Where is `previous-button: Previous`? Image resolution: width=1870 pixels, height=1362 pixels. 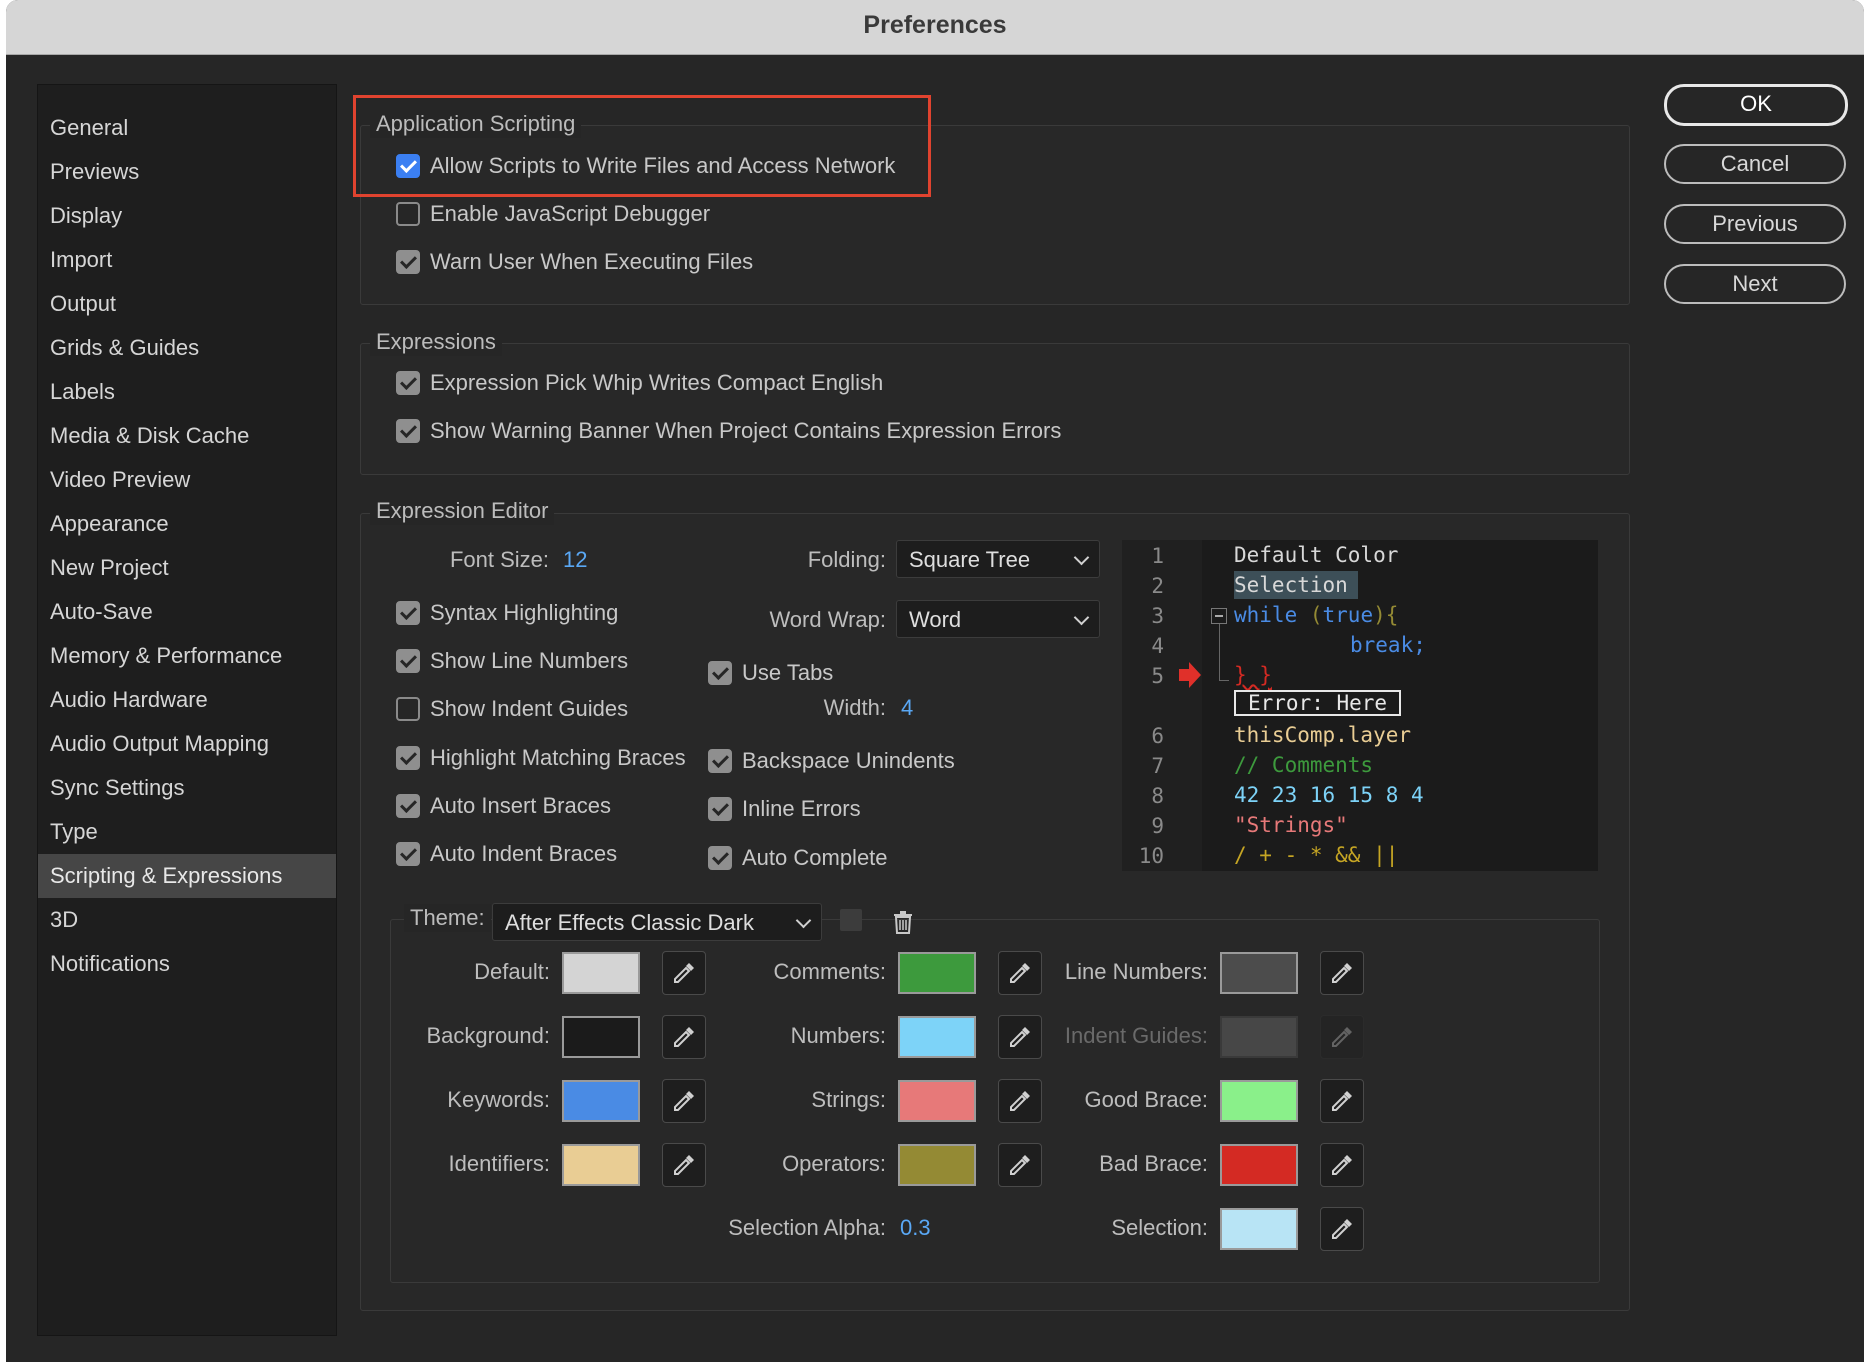
previous-button: Previous is located at coordinates (1755, 224).